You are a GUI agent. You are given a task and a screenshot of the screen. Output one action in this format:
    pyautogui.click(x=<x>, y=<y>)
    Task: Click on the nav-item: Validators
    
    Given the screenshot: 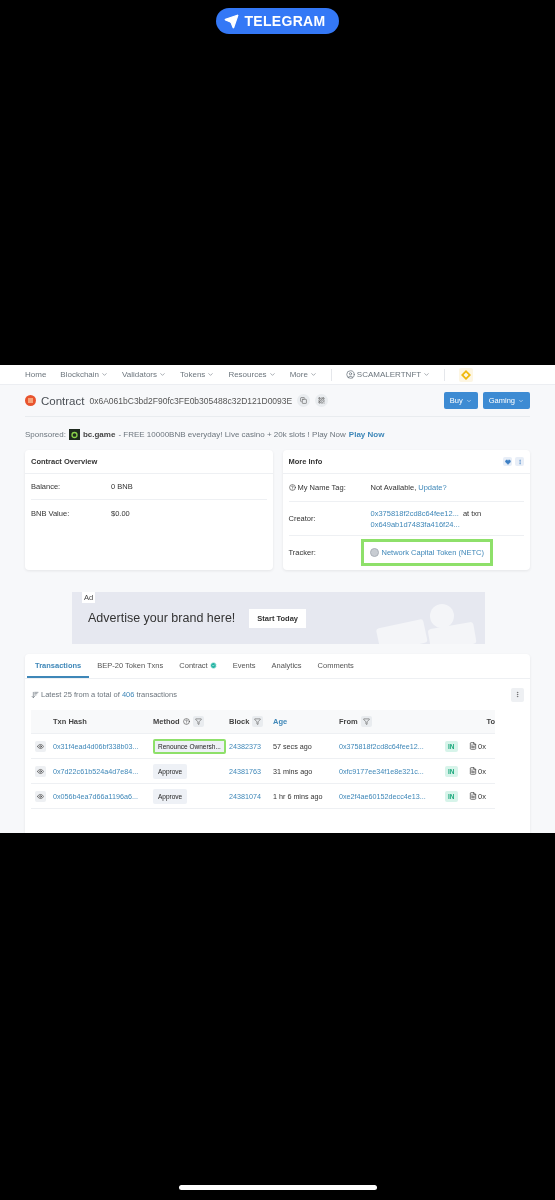 What is the action you would take?
    pyautogui.click(x=144, y=374)
    